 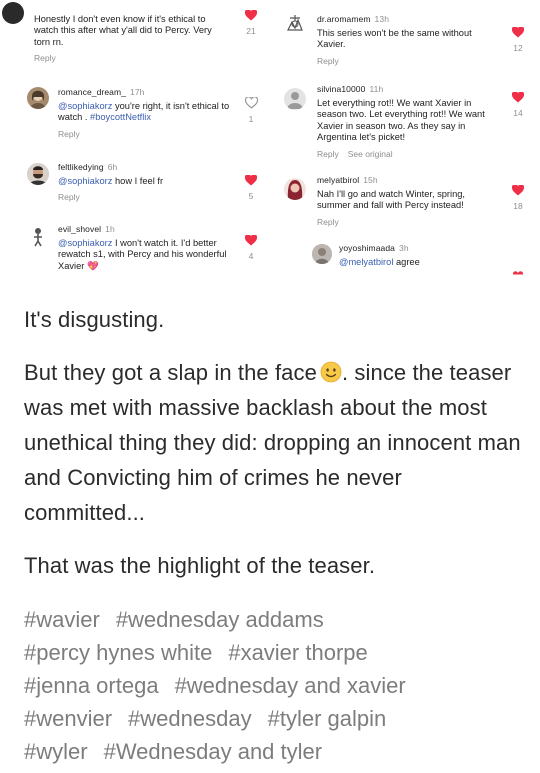 I want to click on mention-link: @melyatbirol, so click(x=366, y=262).